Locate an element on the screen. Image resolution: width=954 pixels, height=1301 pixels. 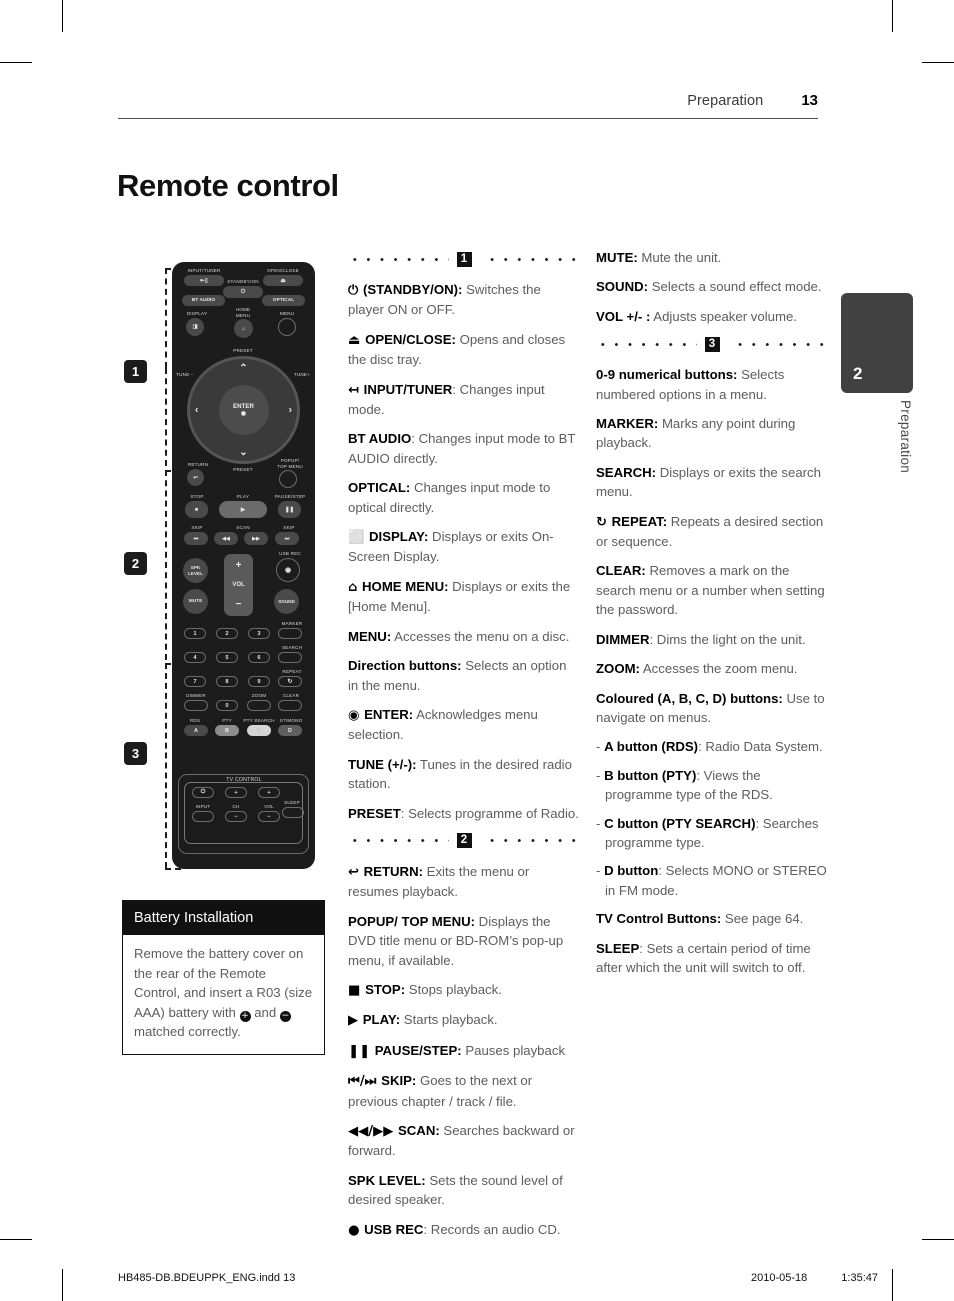
key-vol-plus: + is located at coordinates (239, 565).